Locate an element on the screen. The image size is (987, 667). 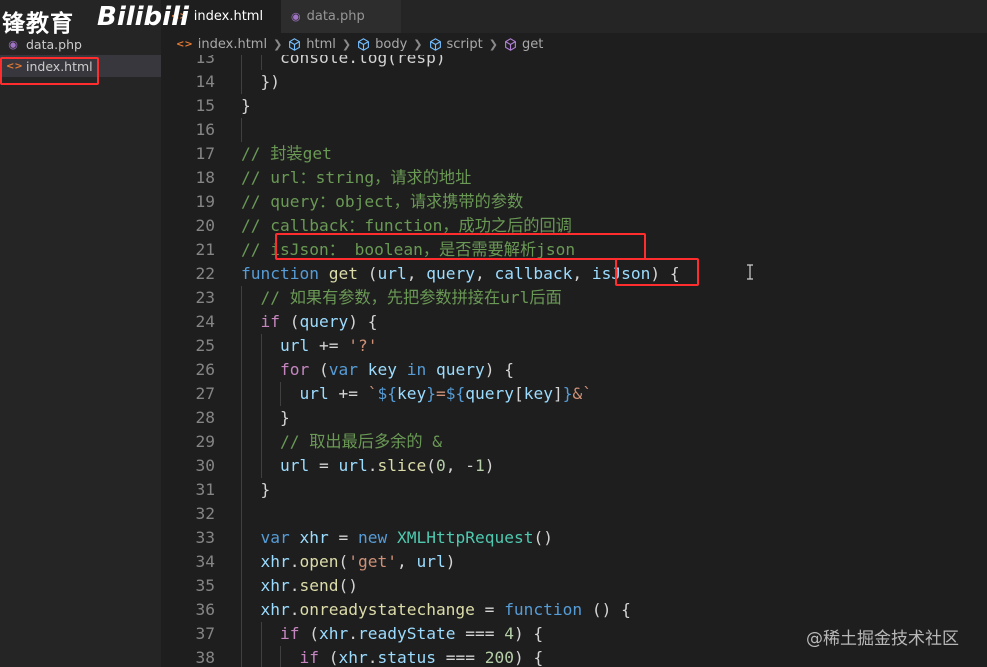
code-text: xhr.send() is located at coordinates (299, 586).